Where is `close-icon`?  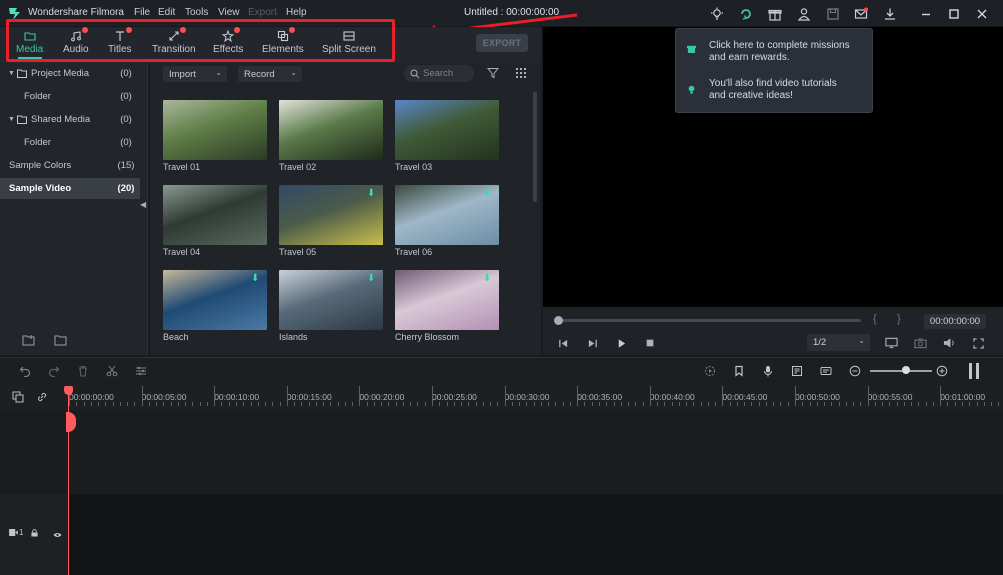 close-icon is located at coordinates (982, 14).